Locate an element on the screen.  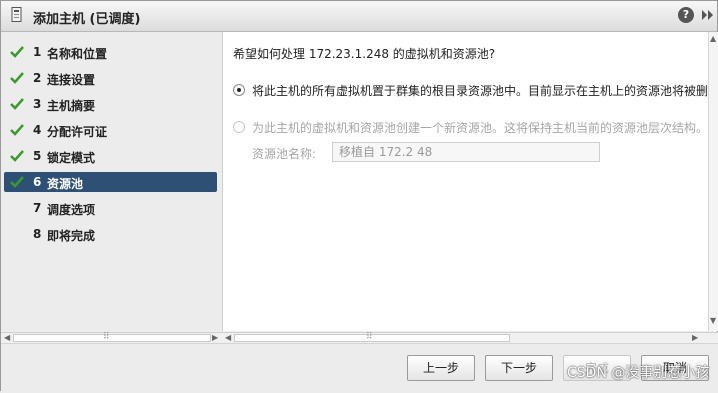
step-label: 即将完成 is located at coordinates (71, 236).